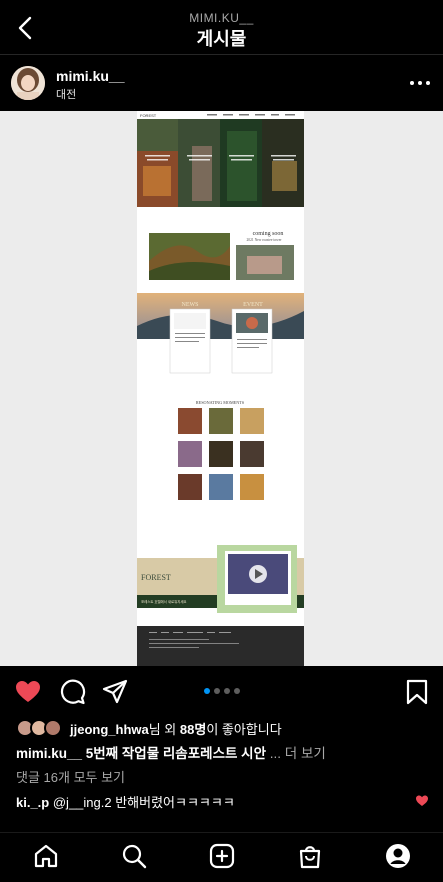 This screenshot has height=882, width=443. I want to click on caption: mimi.ku__ 5번째 작업물 리솜포레스트 시안 ... 더 보기, so click(171, 752).